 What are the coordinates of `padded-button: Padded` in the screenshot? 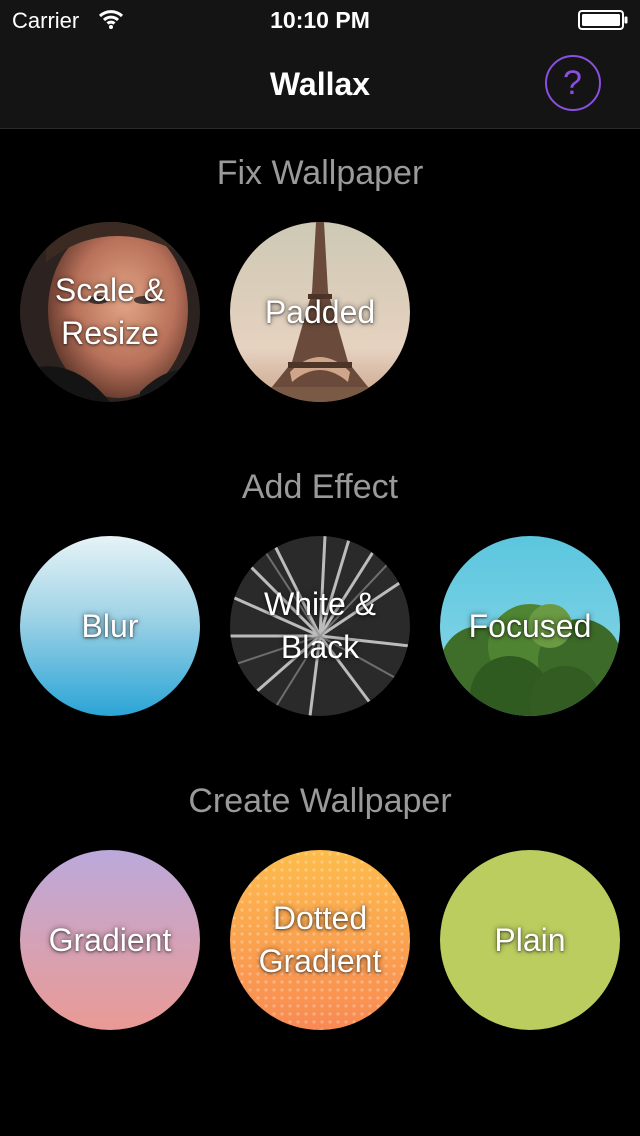 It's located at (320, 312).